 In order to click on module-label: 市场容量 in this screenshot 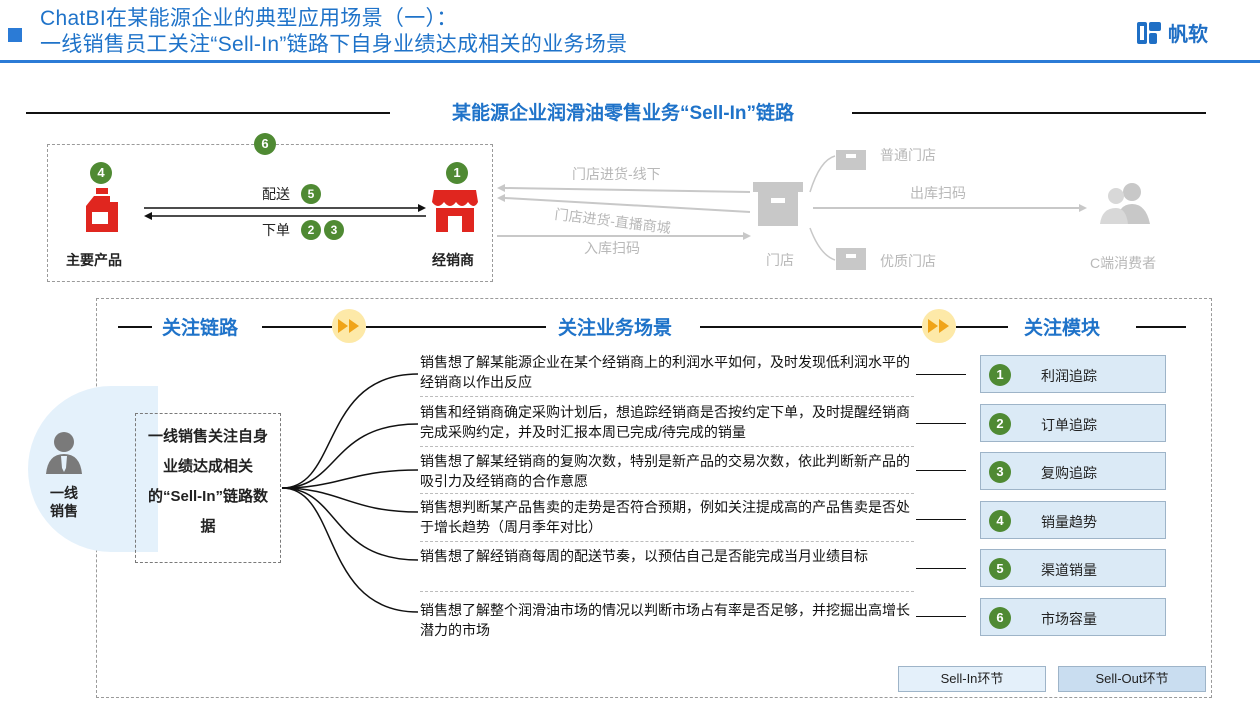, I will do `click(1069, 619)`.